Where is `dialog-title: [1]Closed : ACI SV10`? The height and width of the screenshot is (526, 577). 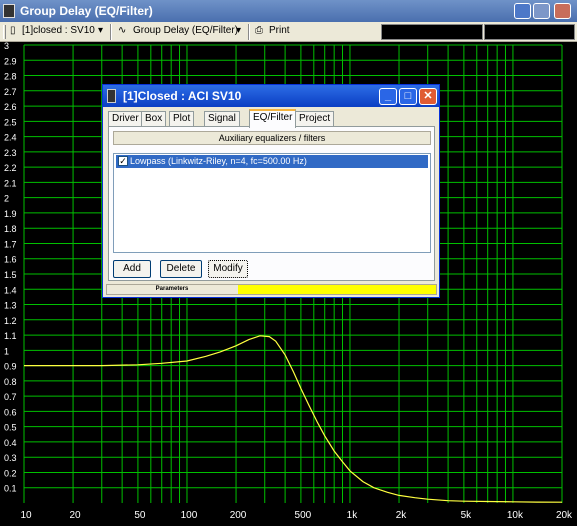
dialog-title: [1]Closed : ACI SV10 is located at coordinates (182, 96).